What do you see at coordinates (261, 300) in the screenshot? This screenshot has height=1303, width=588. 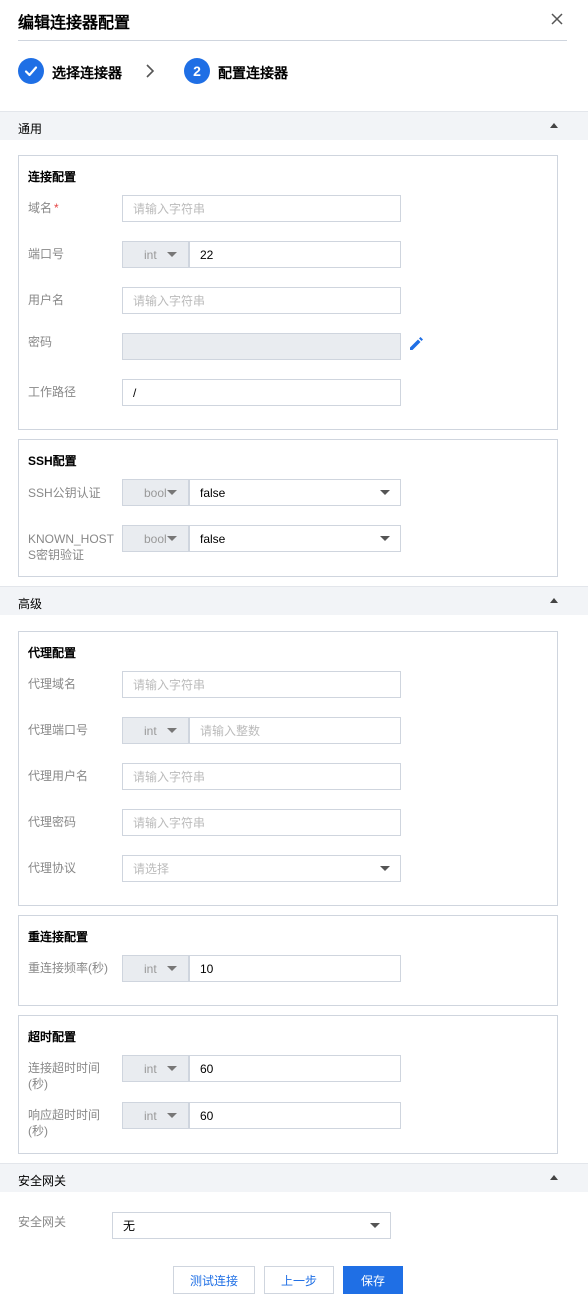 I see `username-input: 请输入字符串` at bounding box center [261, 300].